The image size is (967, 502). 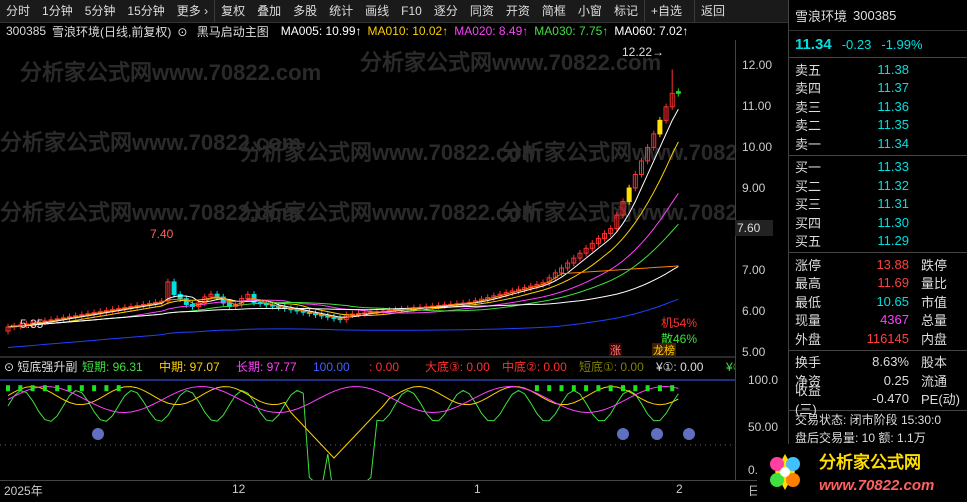 What do you see at coordinates (893, 283) in the screenshot?
I see `stat-value: 11.69` at bounding box center [893, 283].